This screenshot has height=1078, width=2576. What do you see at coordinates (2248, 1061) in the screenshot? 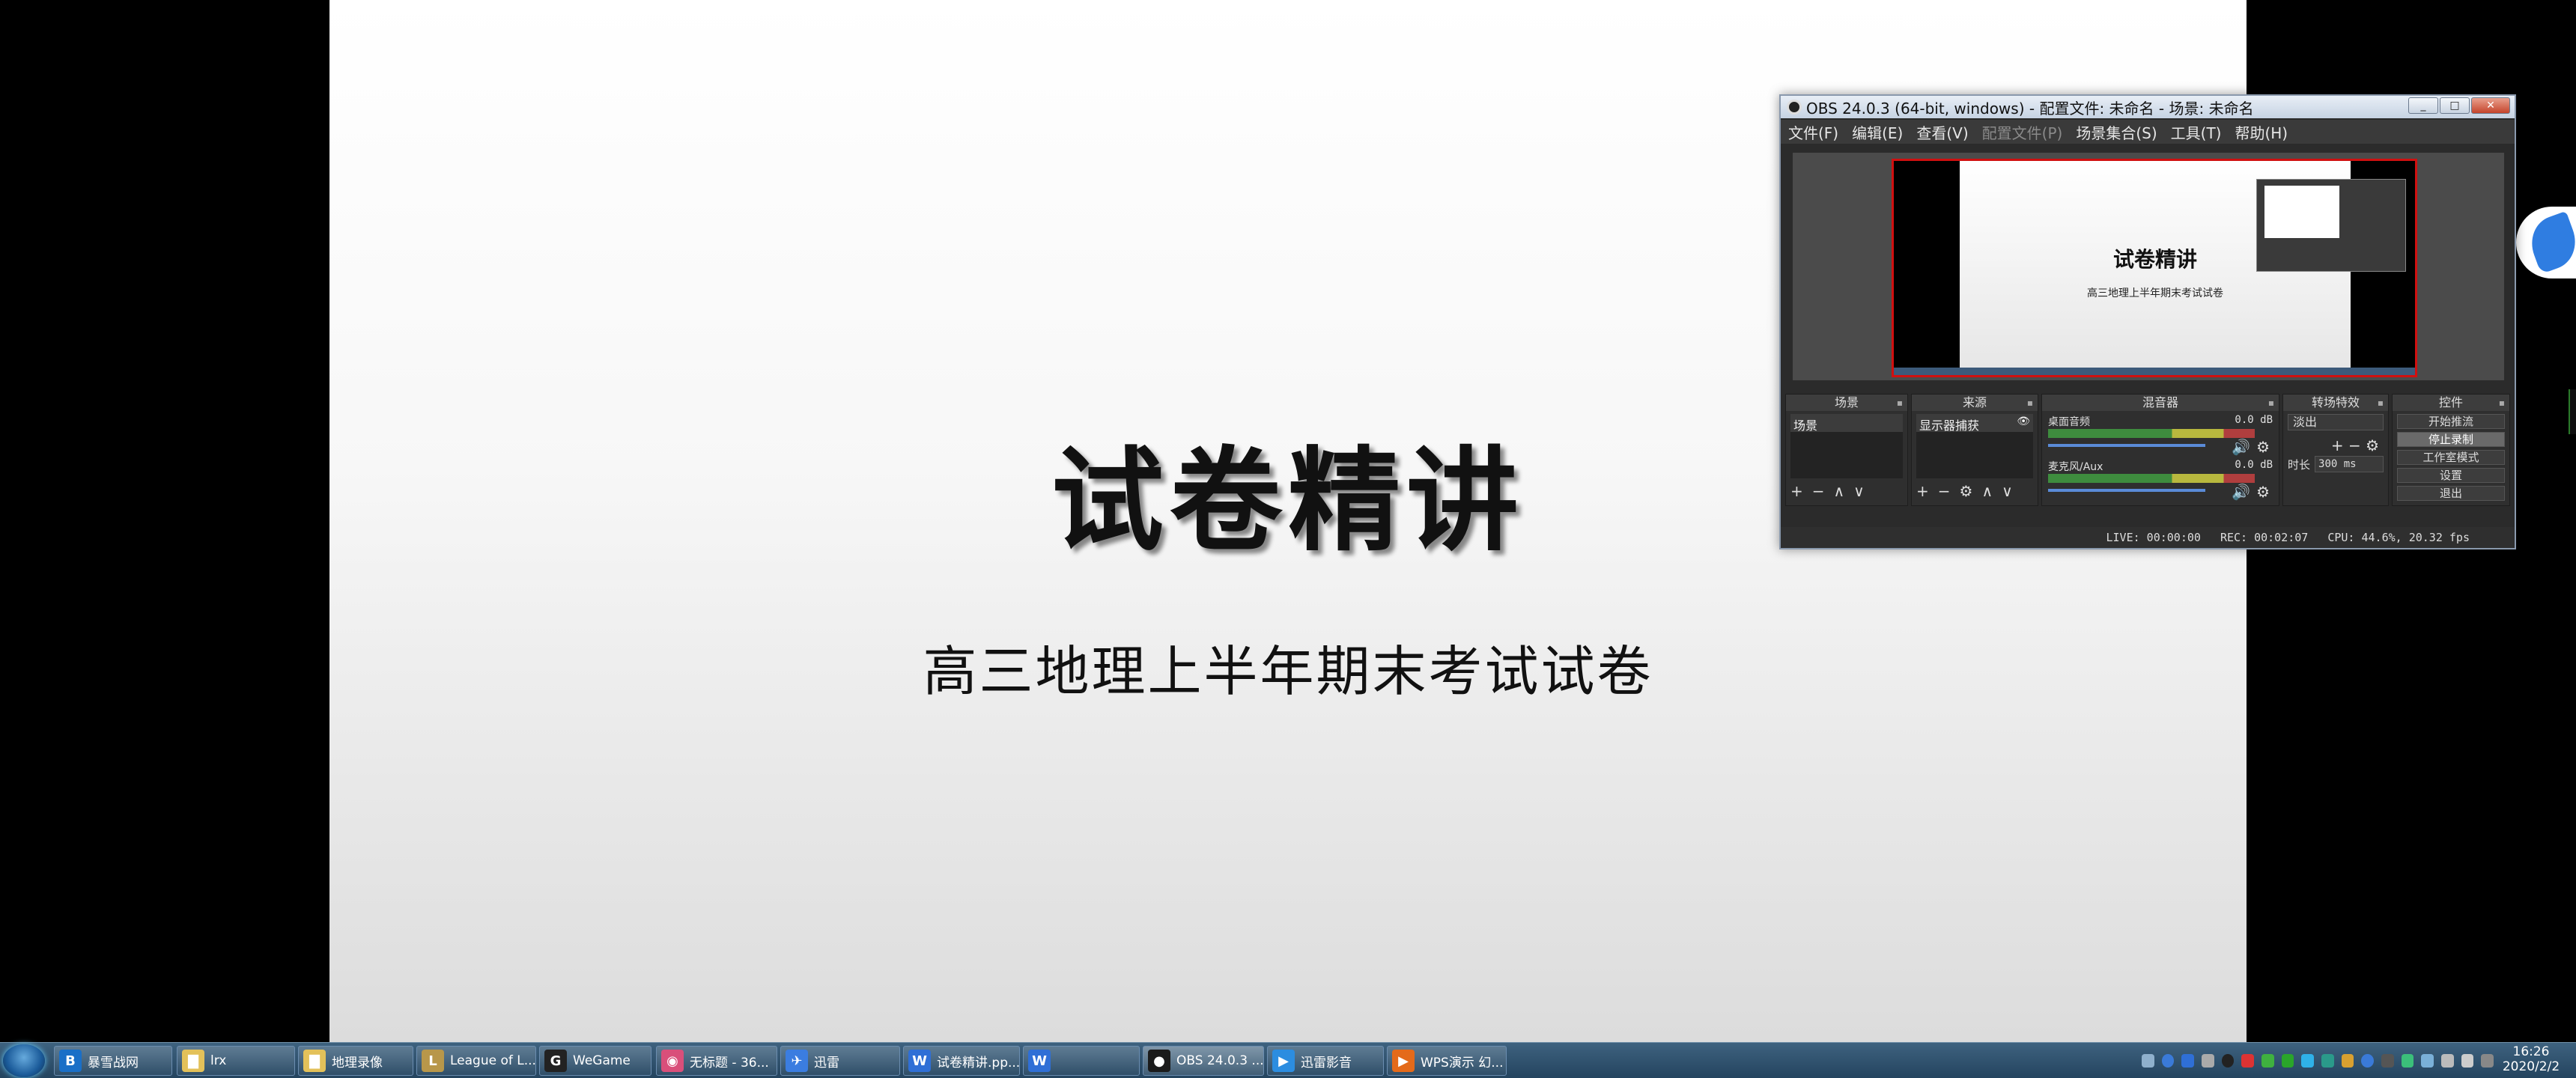
I see `tray-antivirus-icon` at bounding box center [2248, 1061].